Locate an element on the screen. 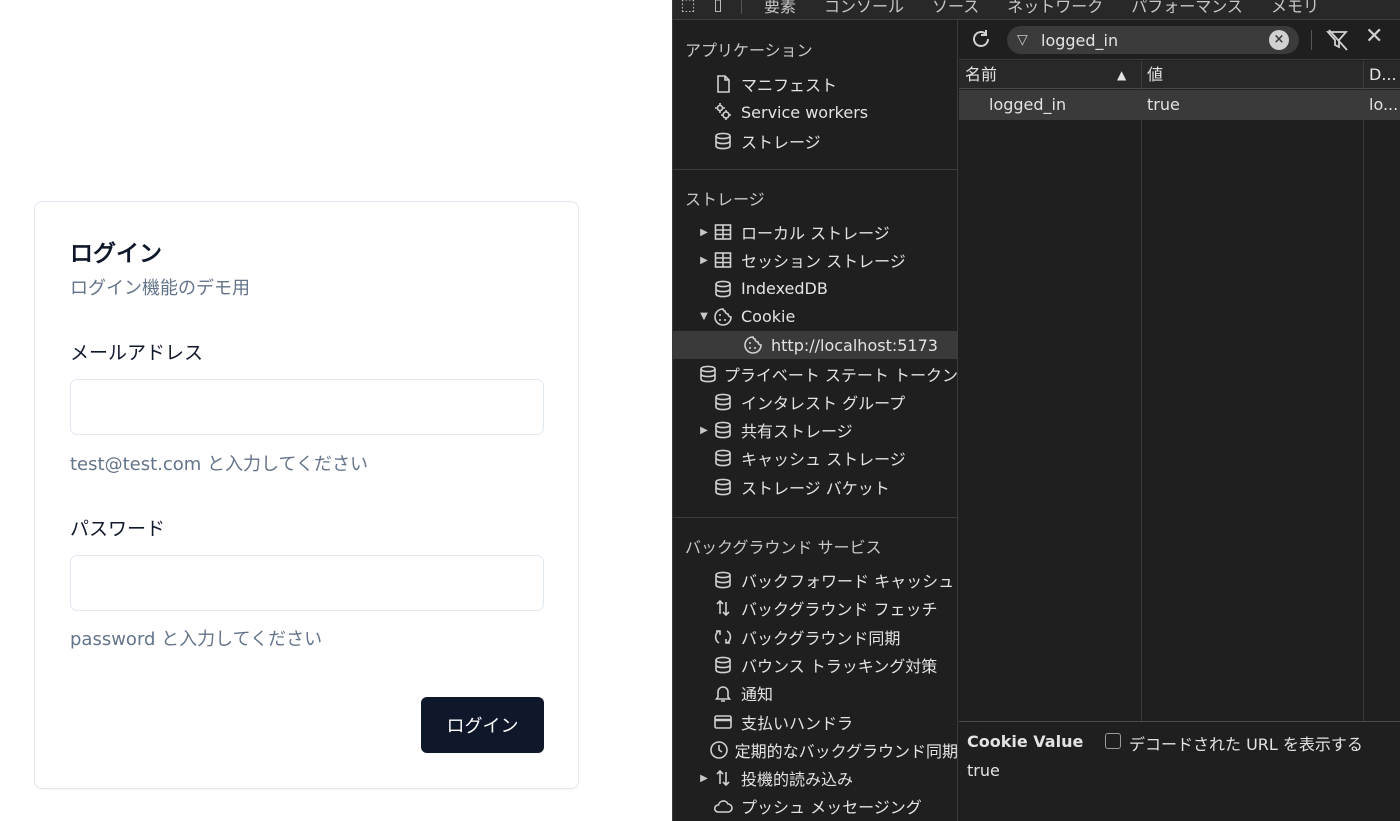 Image resolution: width=1400 pixels, height=821 pixels. login-button: ログイン is located at coordinates (482, 725).